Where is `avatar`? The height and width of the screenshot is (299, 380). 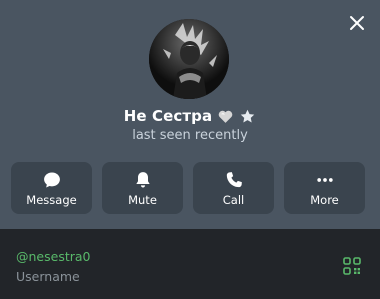
avatar is located at coordinates (189, 59).